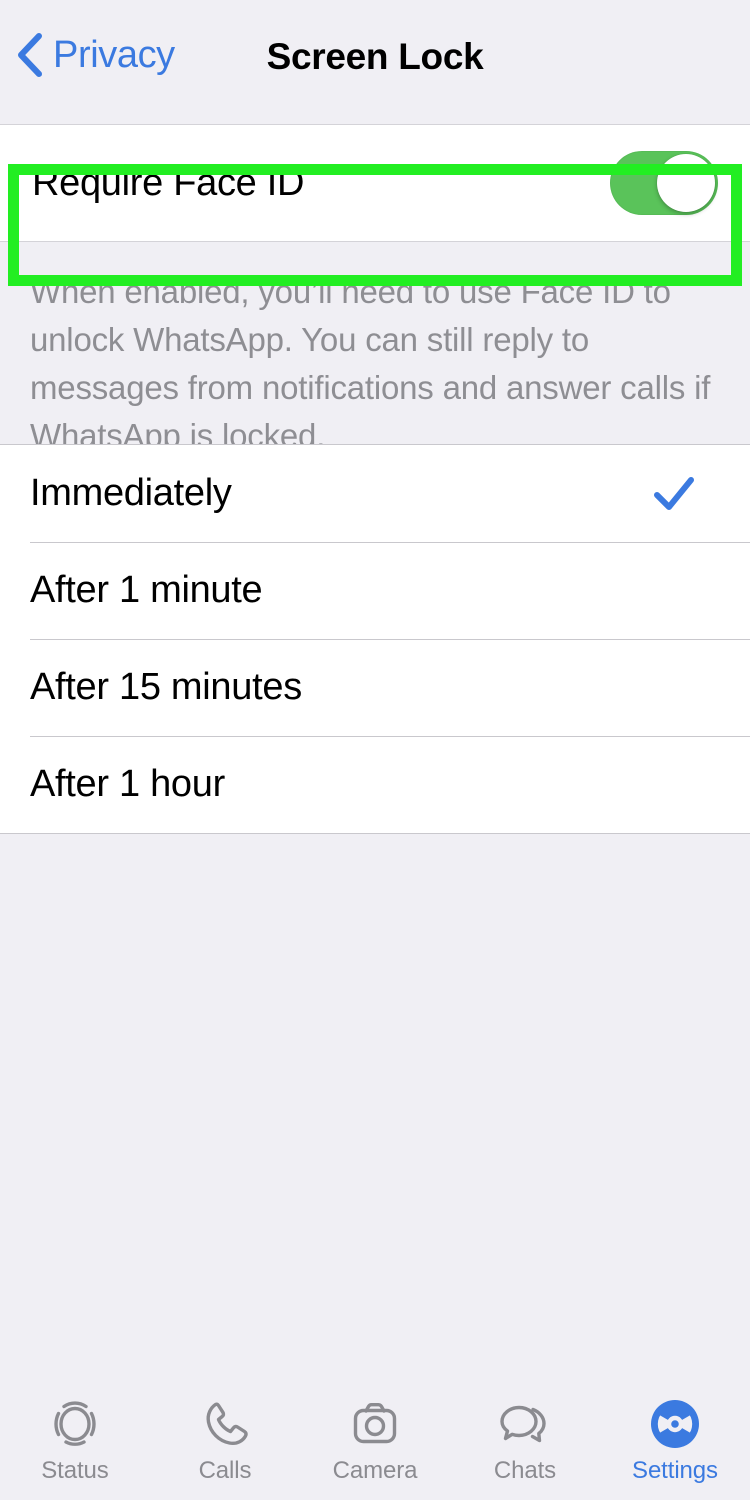 Image resolution: width=750 pixels, height=1500 pixels. I want to click on require-face-id-row: Require Face ID, so click(375, 183).